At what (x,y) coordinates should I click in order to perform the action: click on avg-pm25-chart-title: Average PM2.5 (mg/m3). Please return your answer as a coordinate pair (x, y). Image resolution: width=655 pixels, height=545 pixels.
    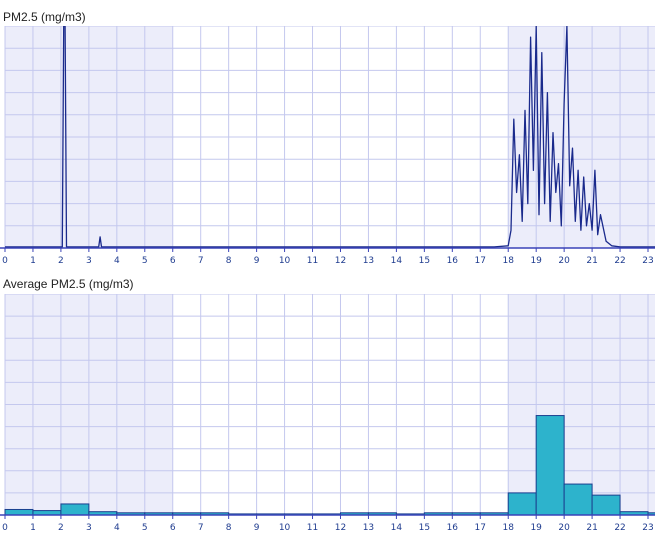
    Looking at the image, I should click on (68, 284).